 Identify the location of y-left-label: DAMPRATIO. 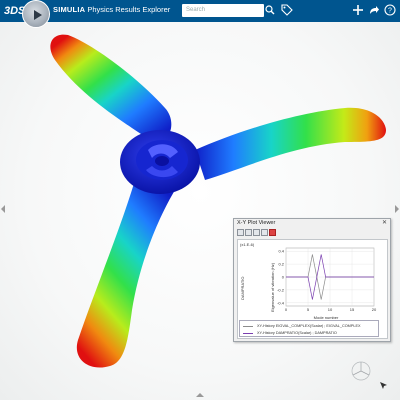
(242, 288).